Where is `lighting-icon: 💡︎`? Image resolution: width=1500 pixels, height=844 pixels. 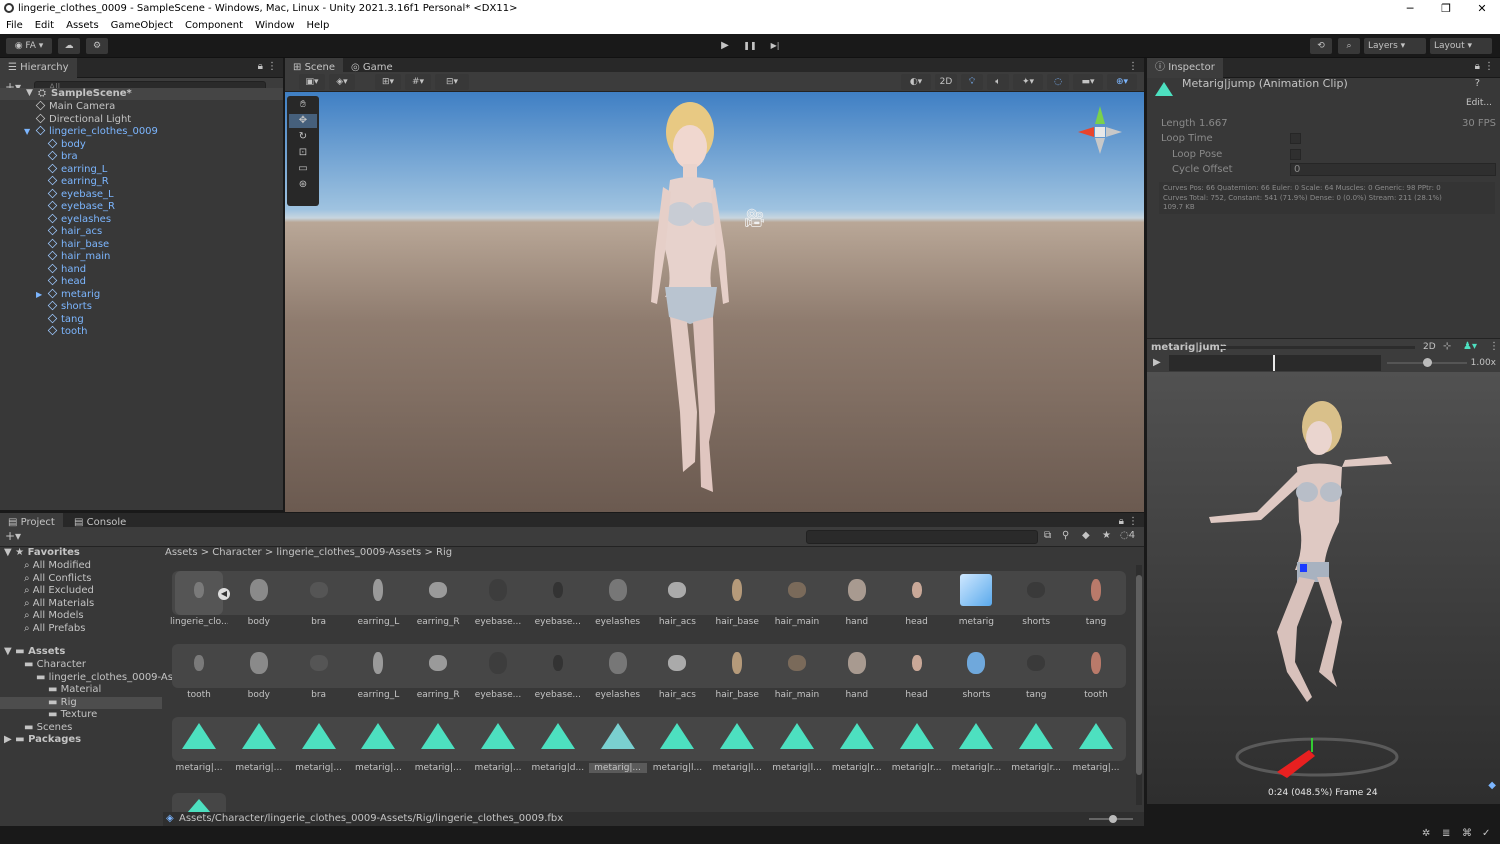
lighting-icon: 💡︎ is located at coordinates (972, 82).